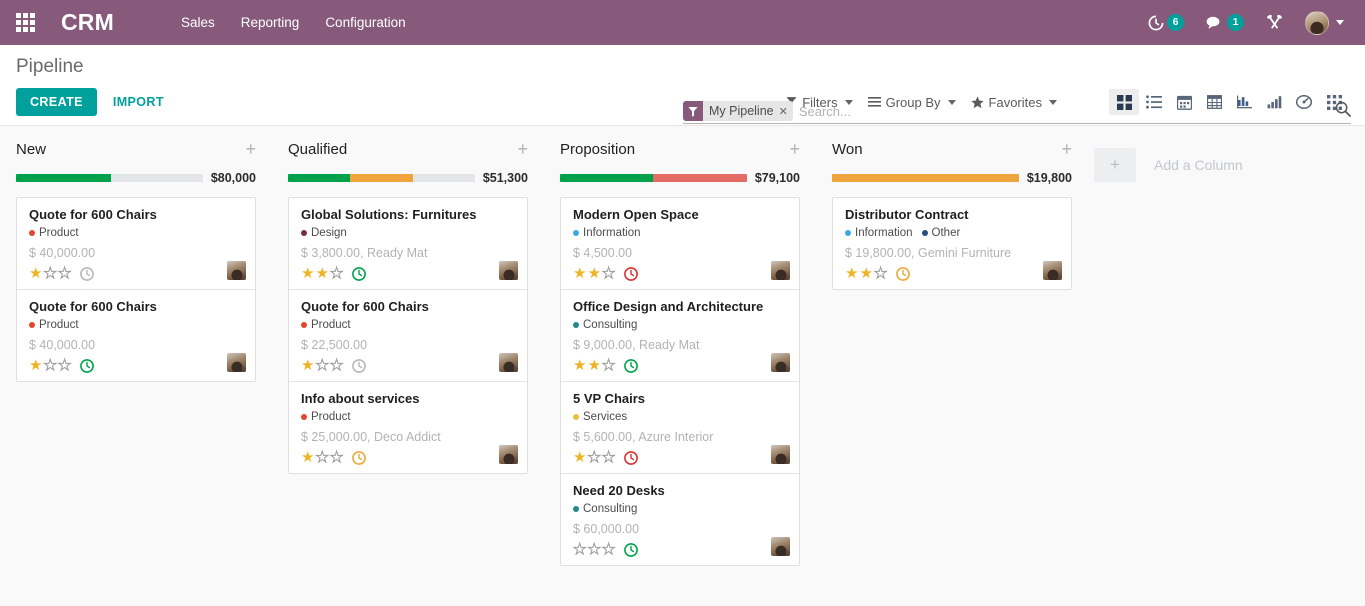  Describe the element at coordinates (87, 22) in the screenshot. I see `app-brand-crm: CRM` at that location.